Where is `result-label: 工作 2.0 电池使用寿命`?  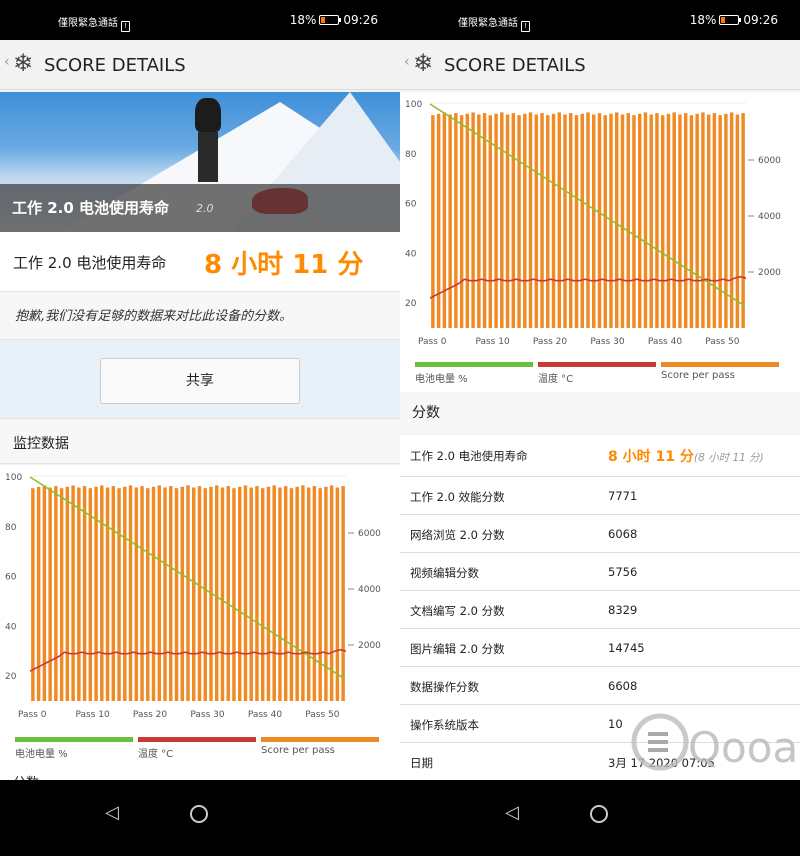 result-label: 工作 2.0 电池使用寿命 is located at coordinates (90, 263).